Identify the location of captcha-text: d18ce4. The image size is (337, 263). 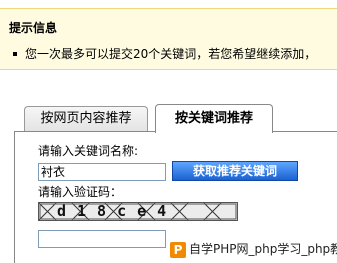
(117, 211).